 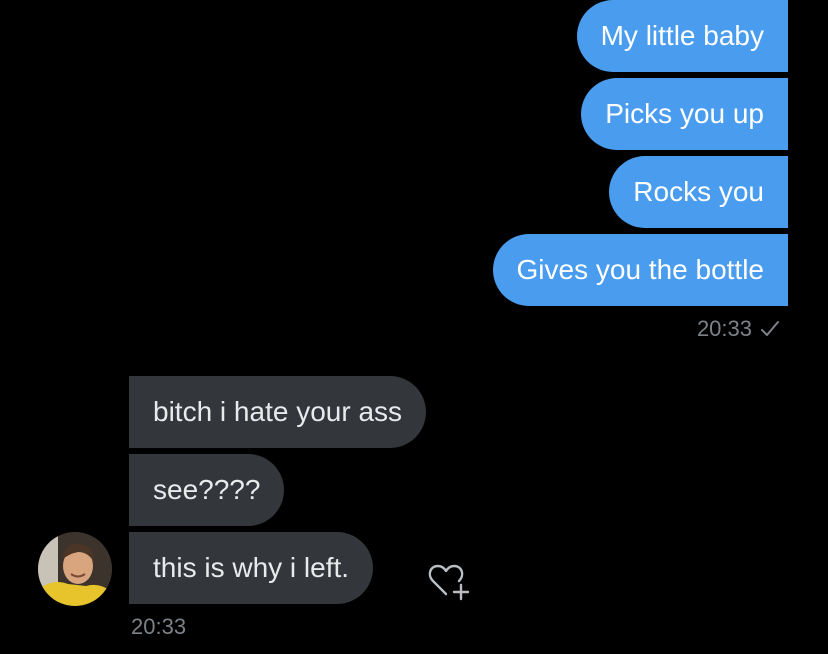 I want to click on avatar, so click(x=75, y=569).